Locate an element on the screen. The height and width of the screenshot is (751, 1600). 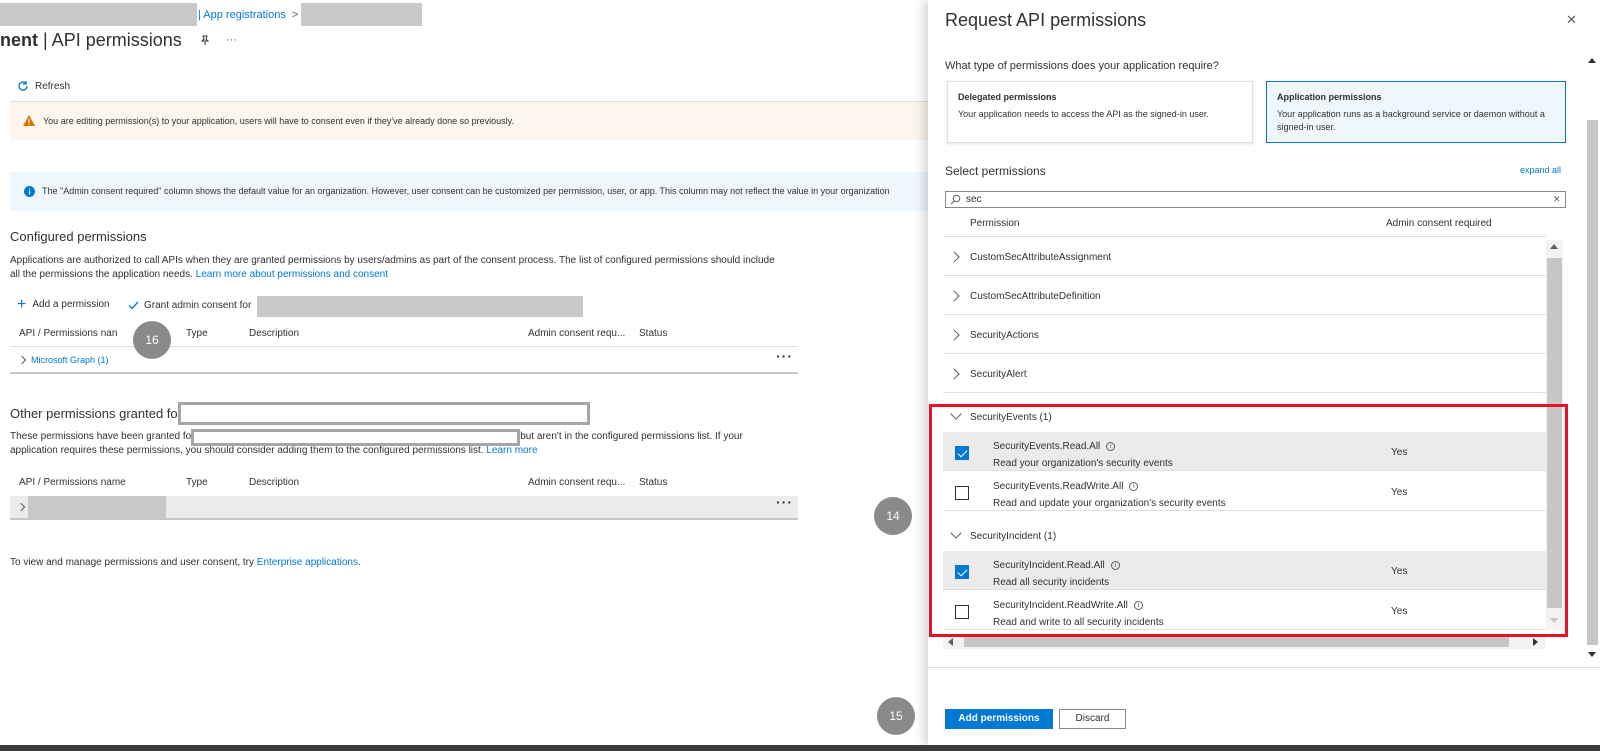
configured-col-status: Status is located at coordinates (653, 333).